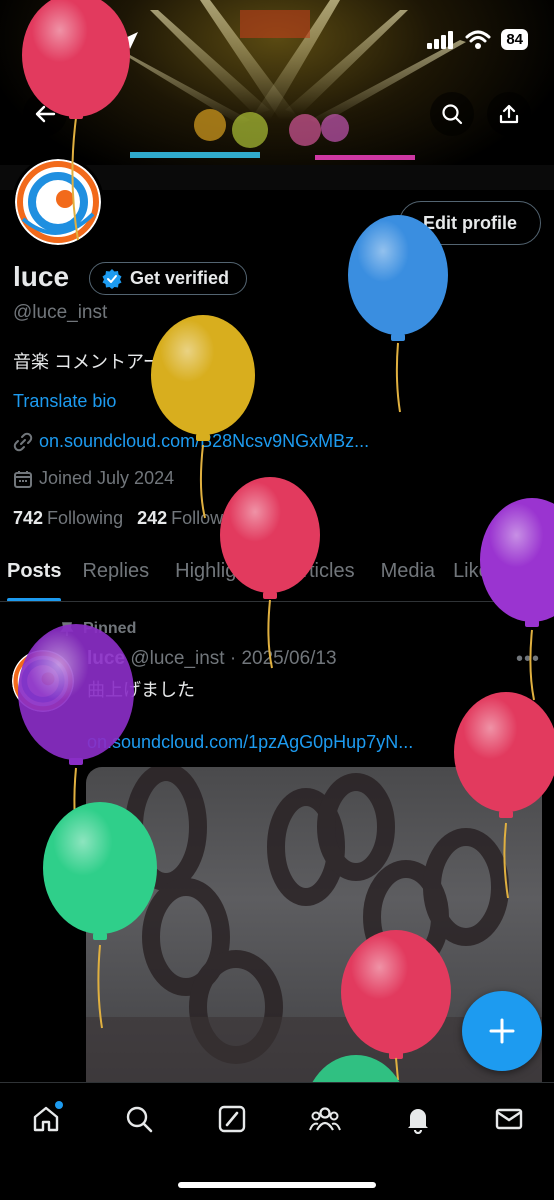 The image size is (554, 1200). I want to click on status-time: 0:00, so click(85, 41).